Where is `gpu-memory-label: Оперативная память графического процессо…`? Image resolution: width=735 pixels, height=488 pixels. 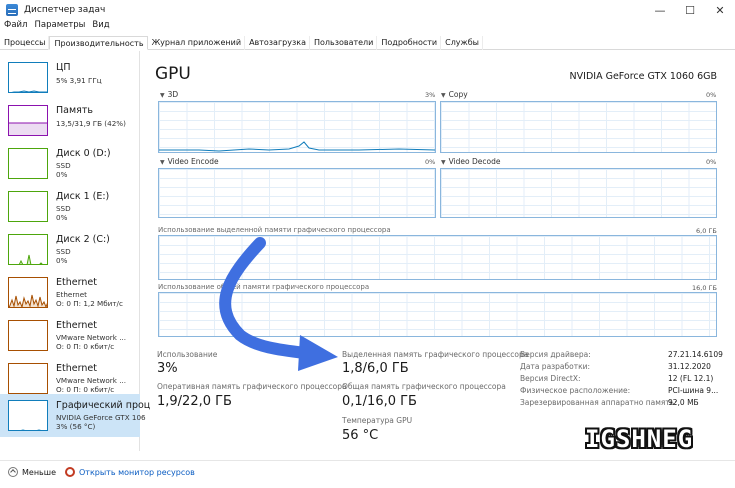
gpu-memory-label: Оперативная память графического процессо… is located at coordinates (252, 386).